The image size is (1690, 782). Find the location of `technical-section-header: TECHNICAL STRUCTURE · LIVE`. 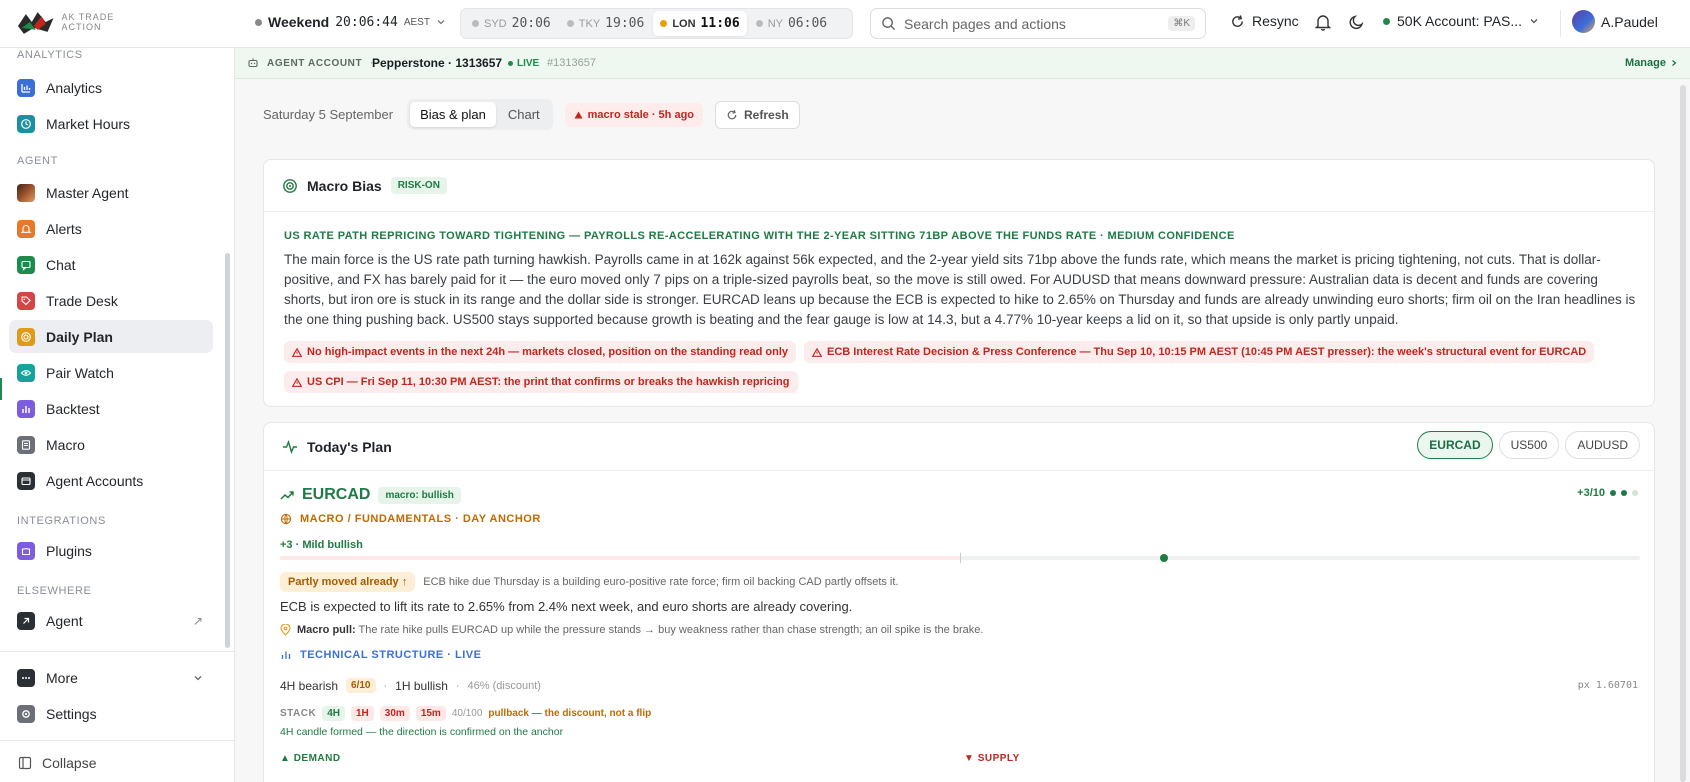

technical-section-header: TECHNICAL STRUCTURE · LIVE is located at coordinates (380, 655).